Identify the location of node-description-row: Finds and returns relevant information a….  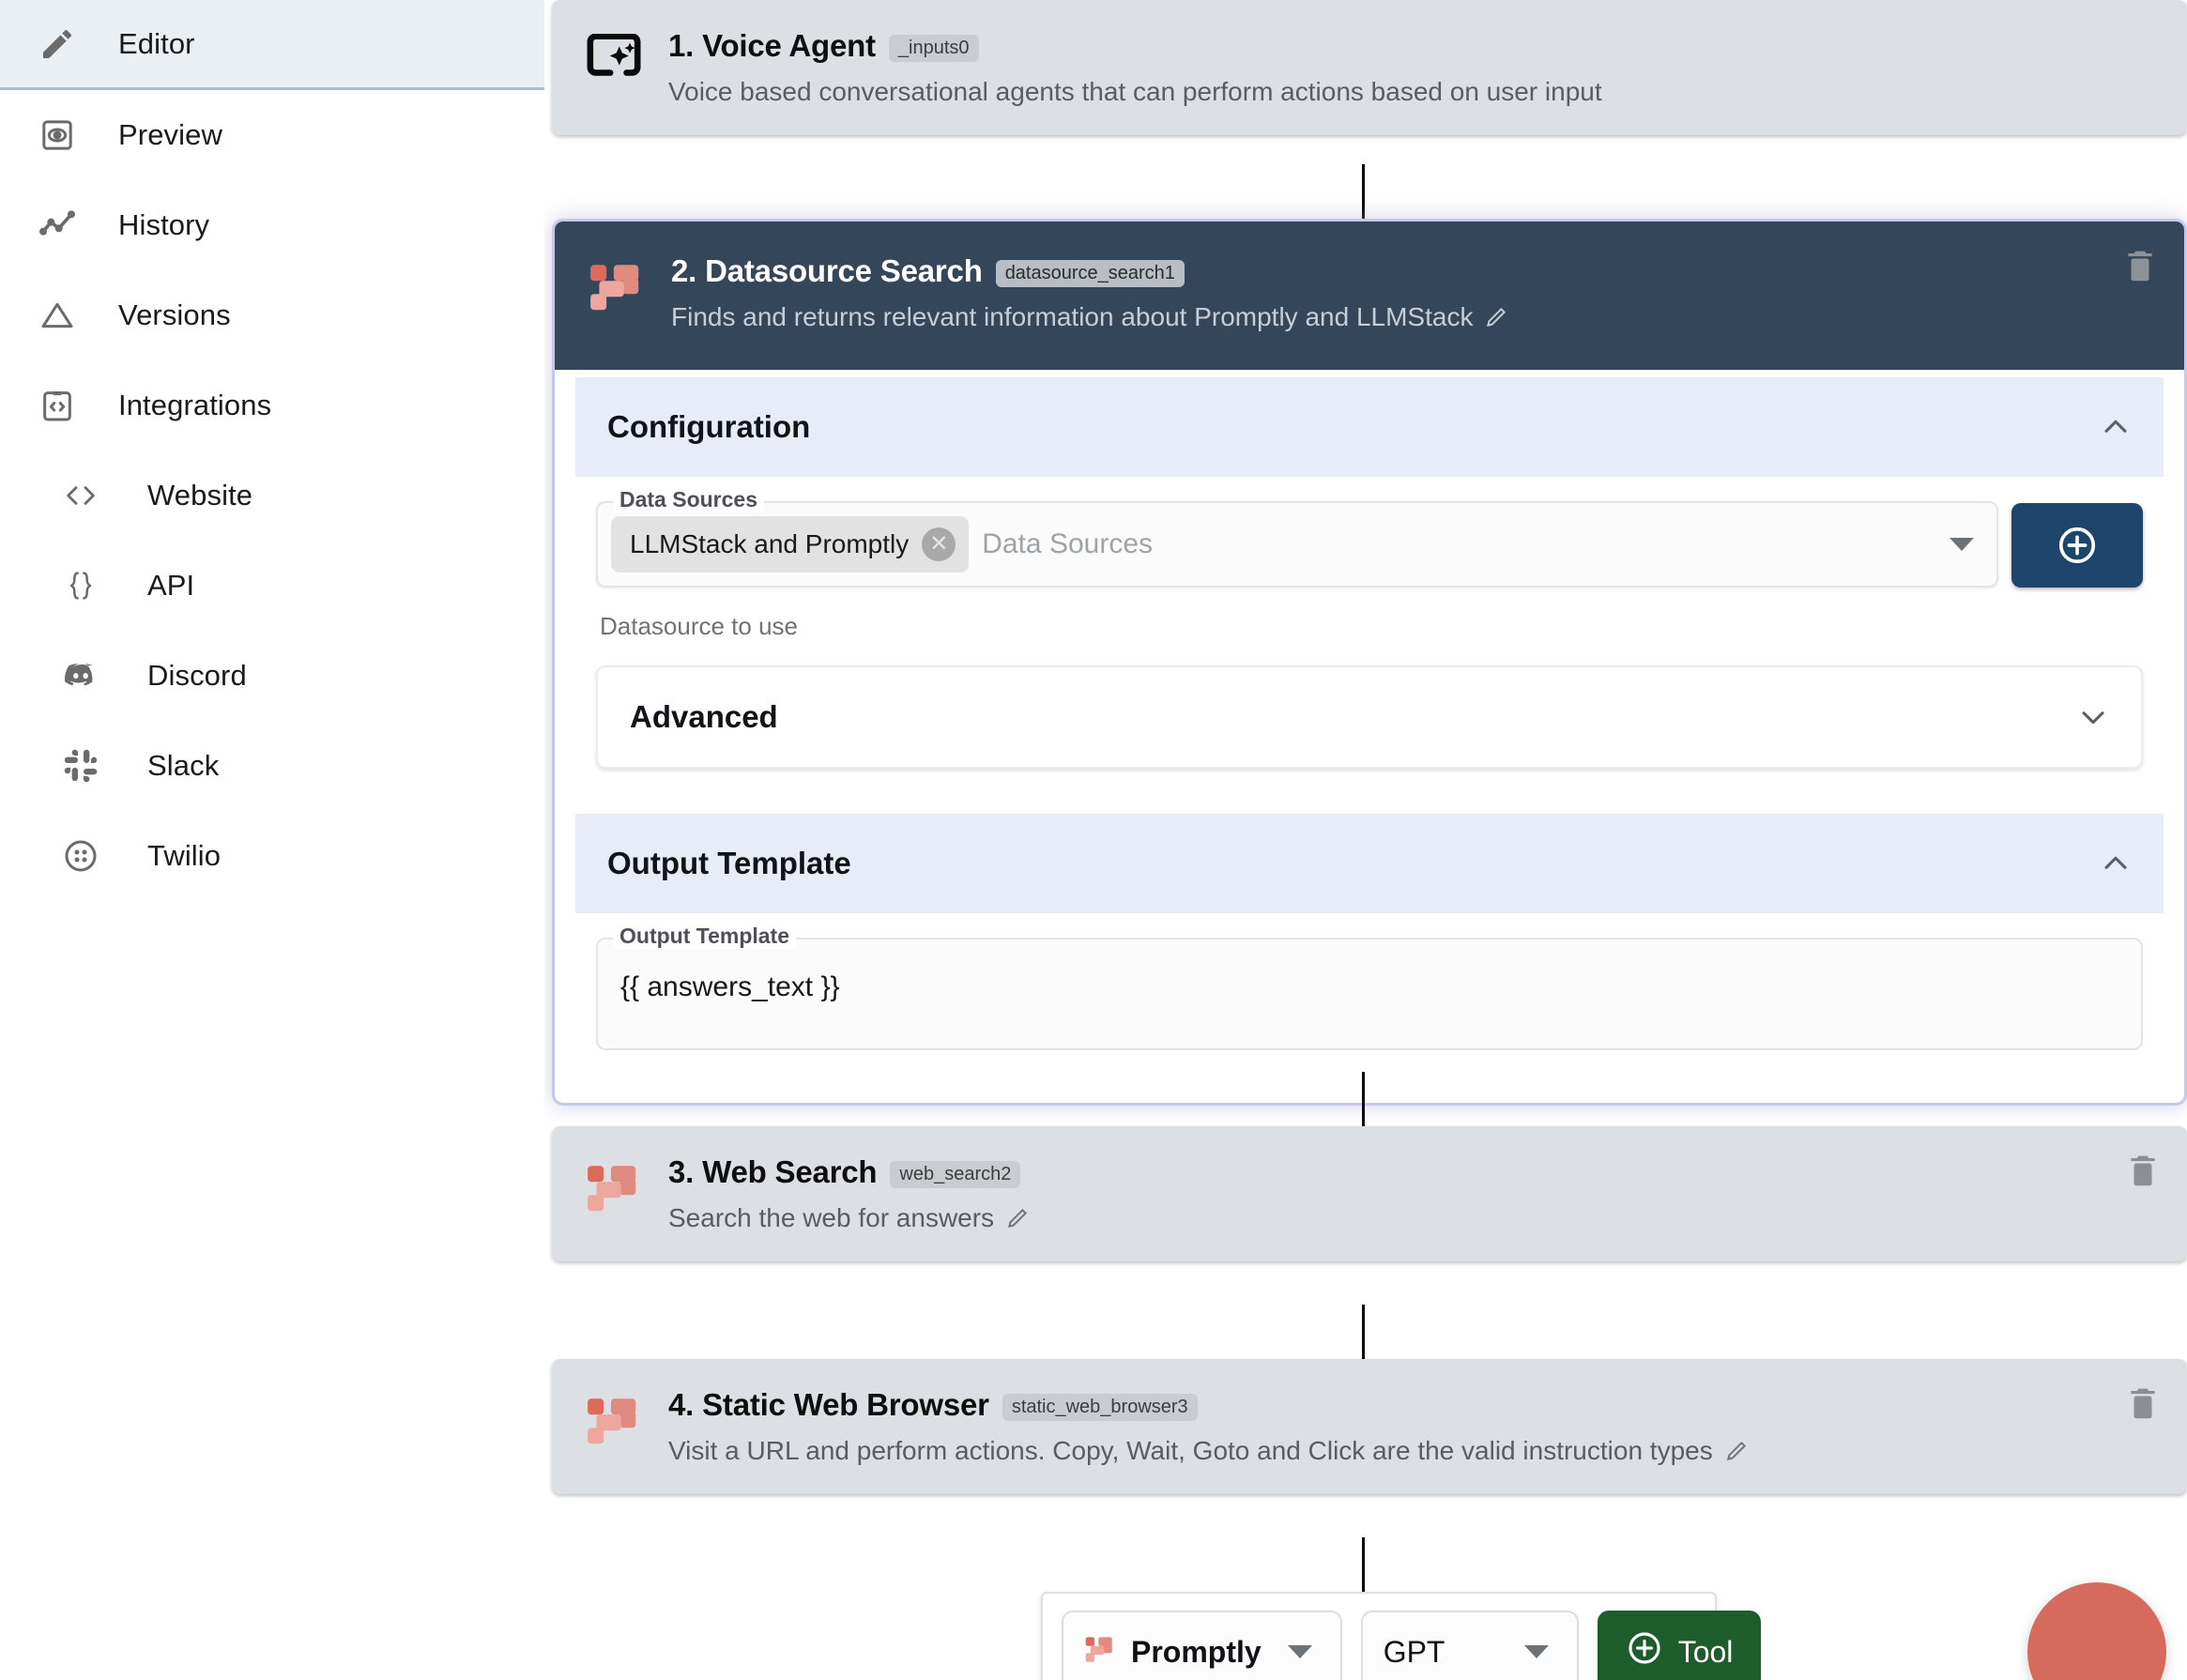
(1411, 317).